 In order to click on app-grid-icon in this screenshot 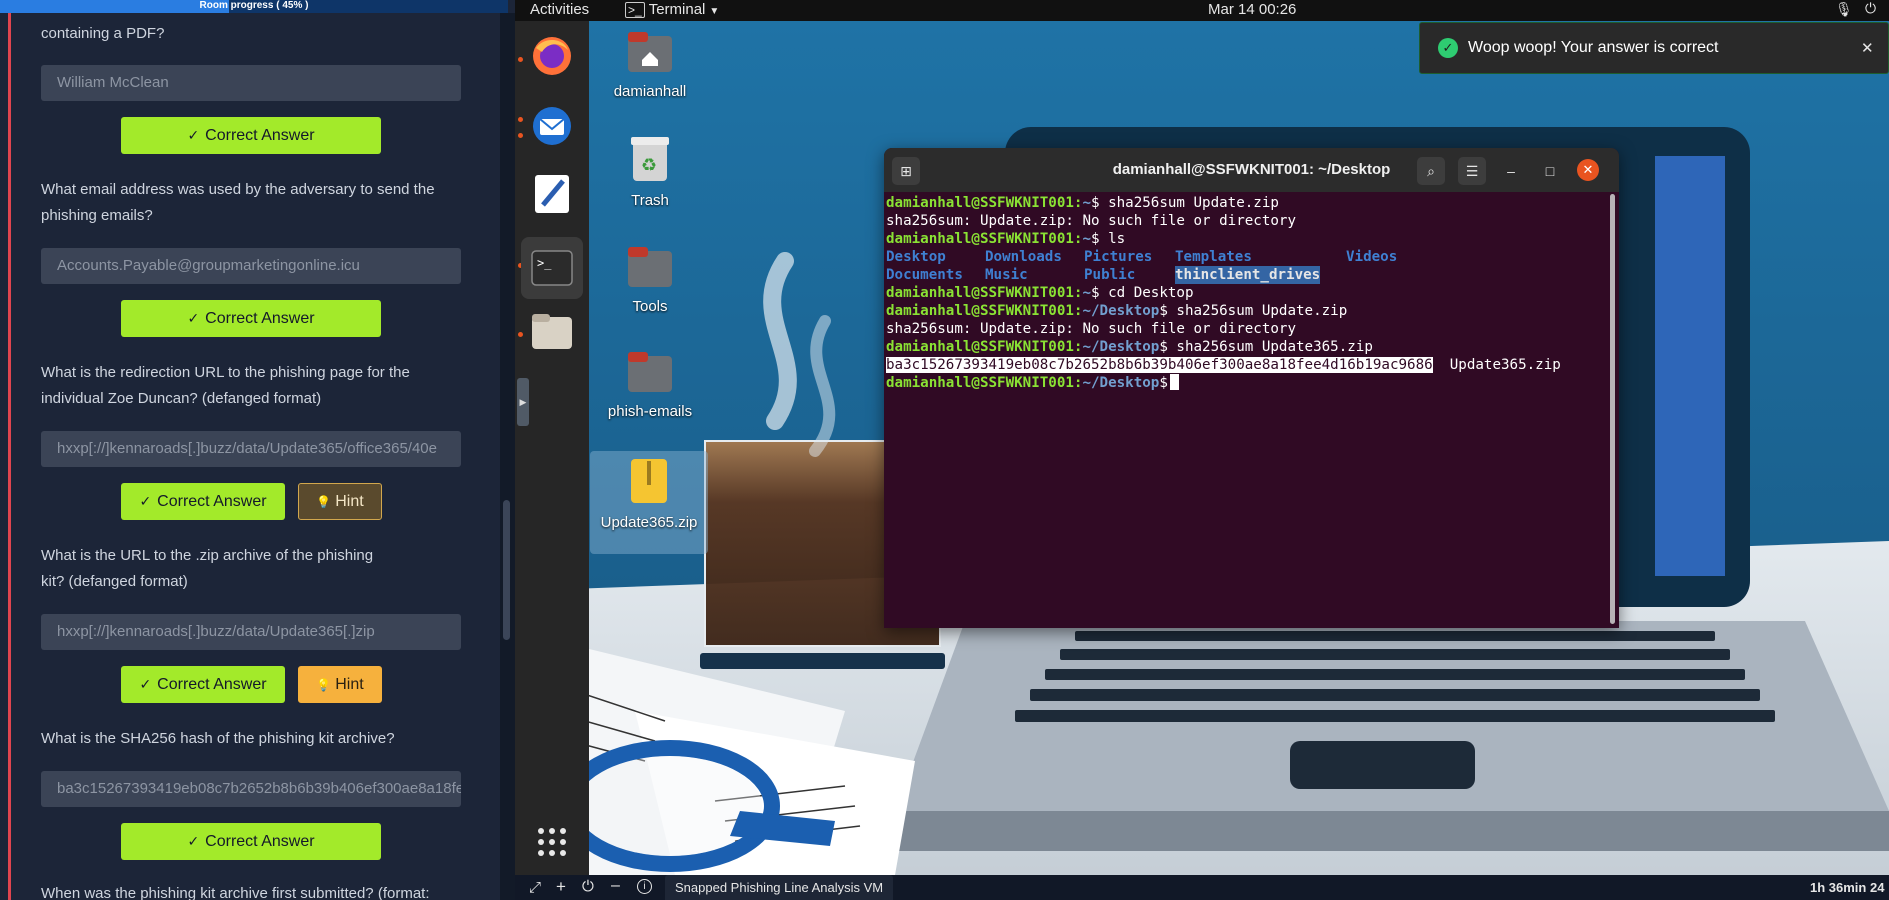, I will do `click(552, 842)`.